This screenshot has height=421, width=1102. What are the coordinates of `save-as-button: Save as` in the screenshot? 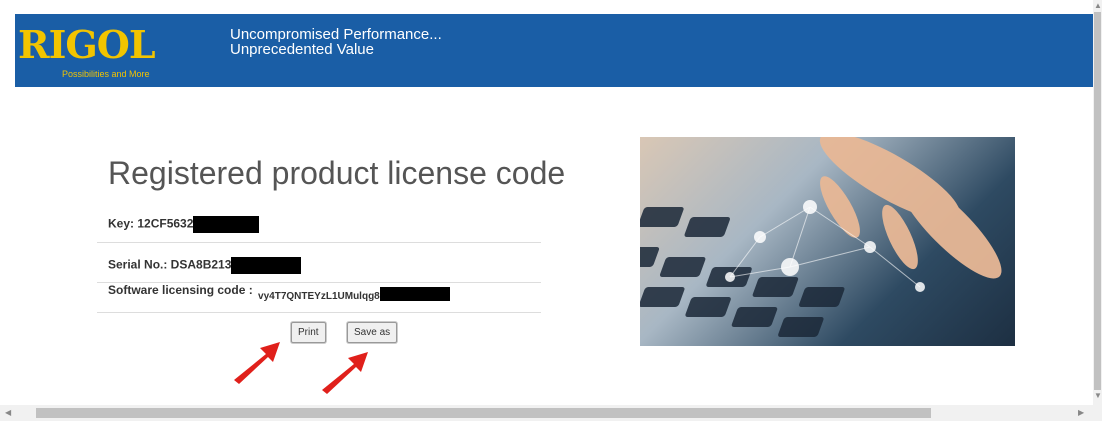 It's located at (372, 332).